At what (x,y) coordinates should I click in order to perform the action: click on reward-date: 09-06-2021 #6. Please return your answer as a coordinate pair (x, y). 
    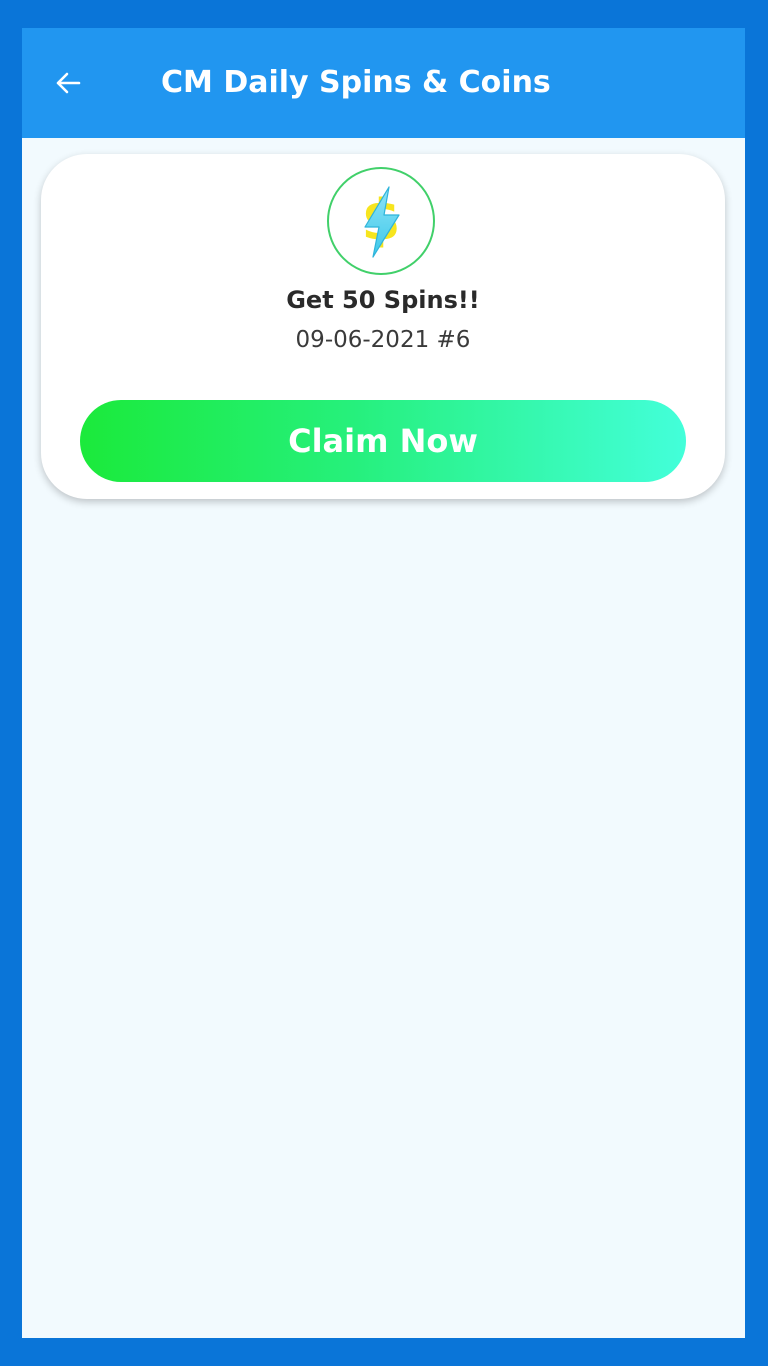
    Looking at the image, I should click on (383, 340).